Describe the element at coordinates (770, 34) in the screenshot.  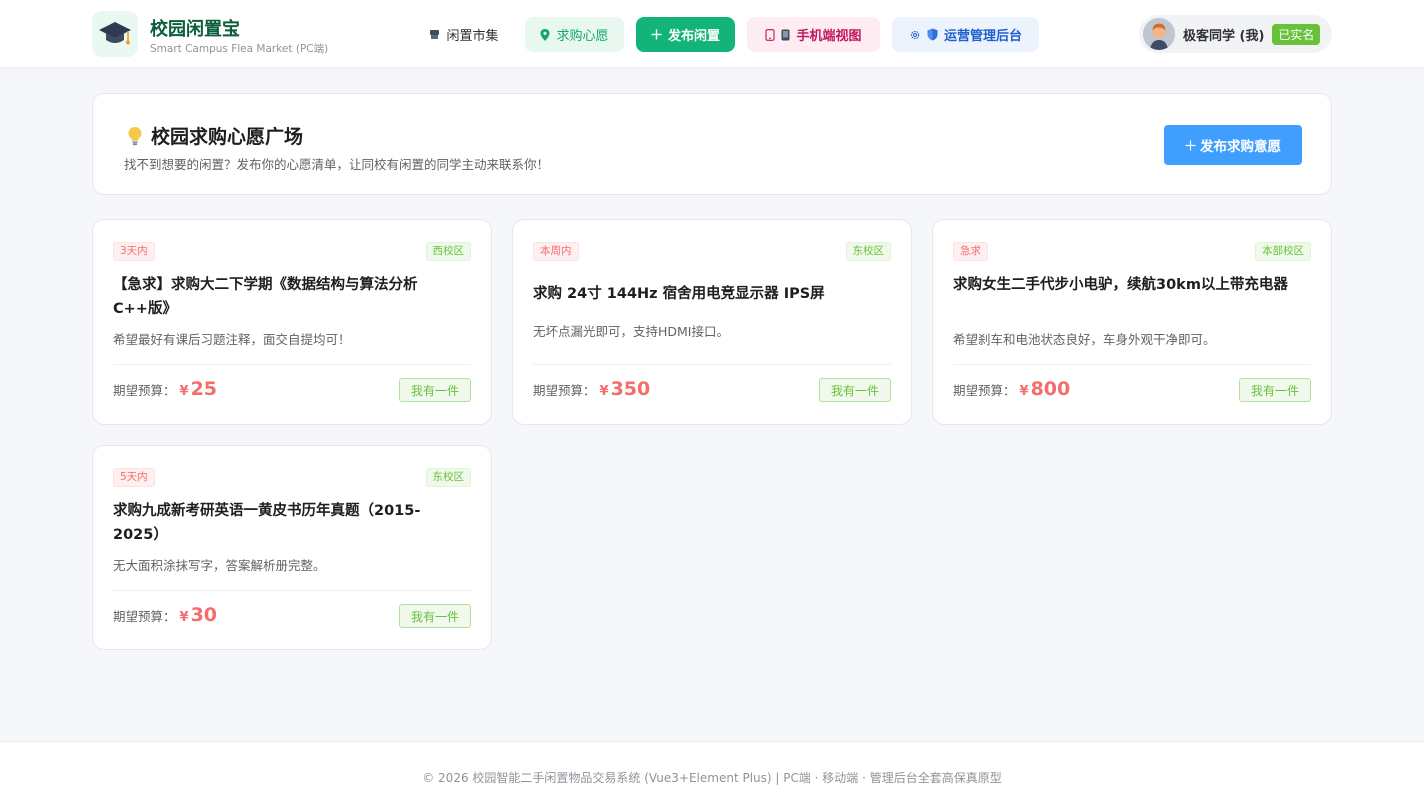
I see `tablet-icon` at that location.